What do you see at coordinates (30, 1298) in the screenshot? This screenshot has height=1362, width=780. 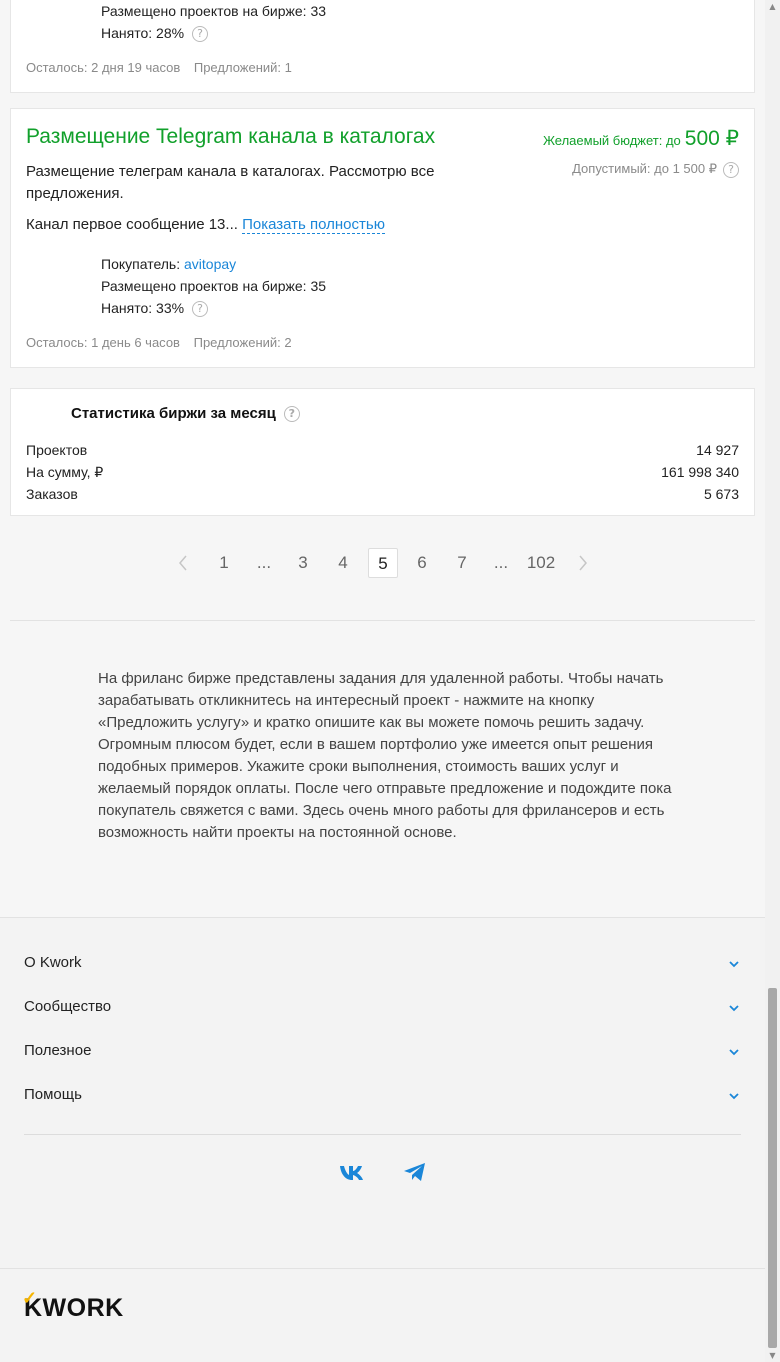 I see `logo-mark-icon: ✓` at bounding box center [30, 1298].